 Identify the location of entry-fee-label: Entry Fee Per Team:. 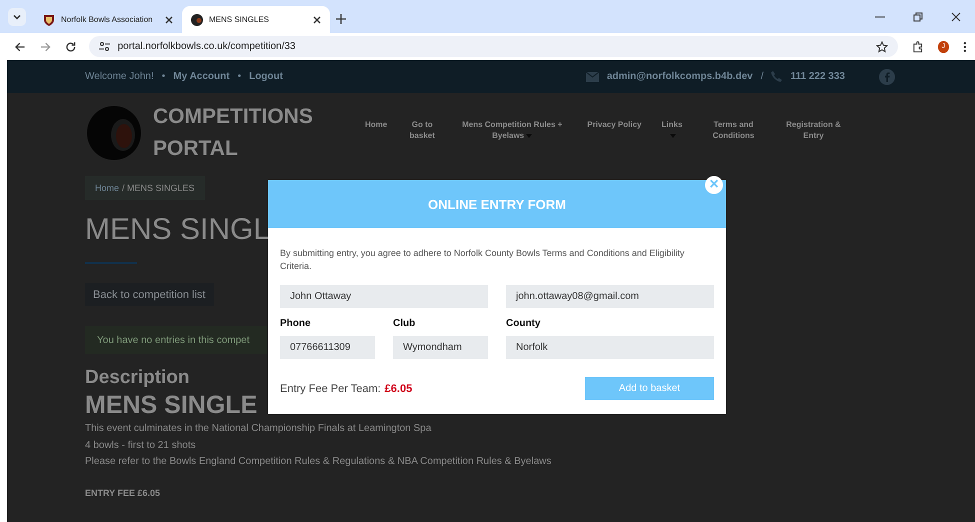
(330, 388).